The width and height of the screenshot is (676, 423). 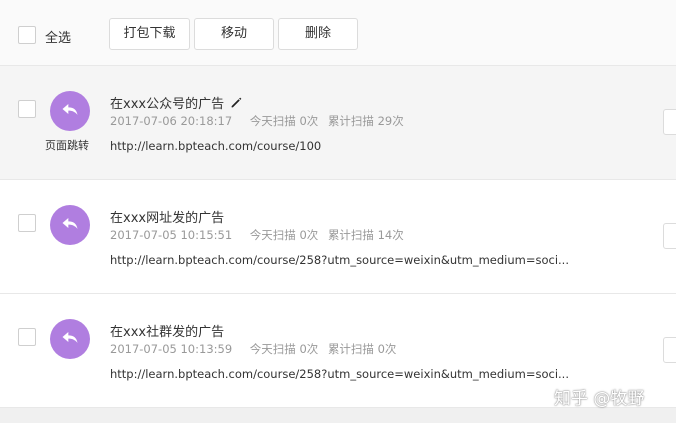 What do you see at coordinates (215, 146) in the screenshot?
I see `item-url: http://learn.bpteach.com/course/100` at bounding box center [215, 146].